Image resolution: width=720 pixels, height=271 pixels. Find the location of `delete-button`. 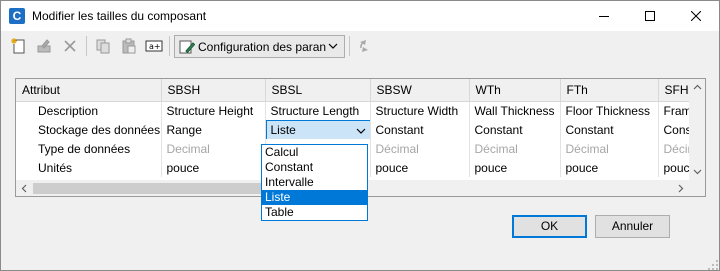

delete-button is located at coordinates (70, 46).